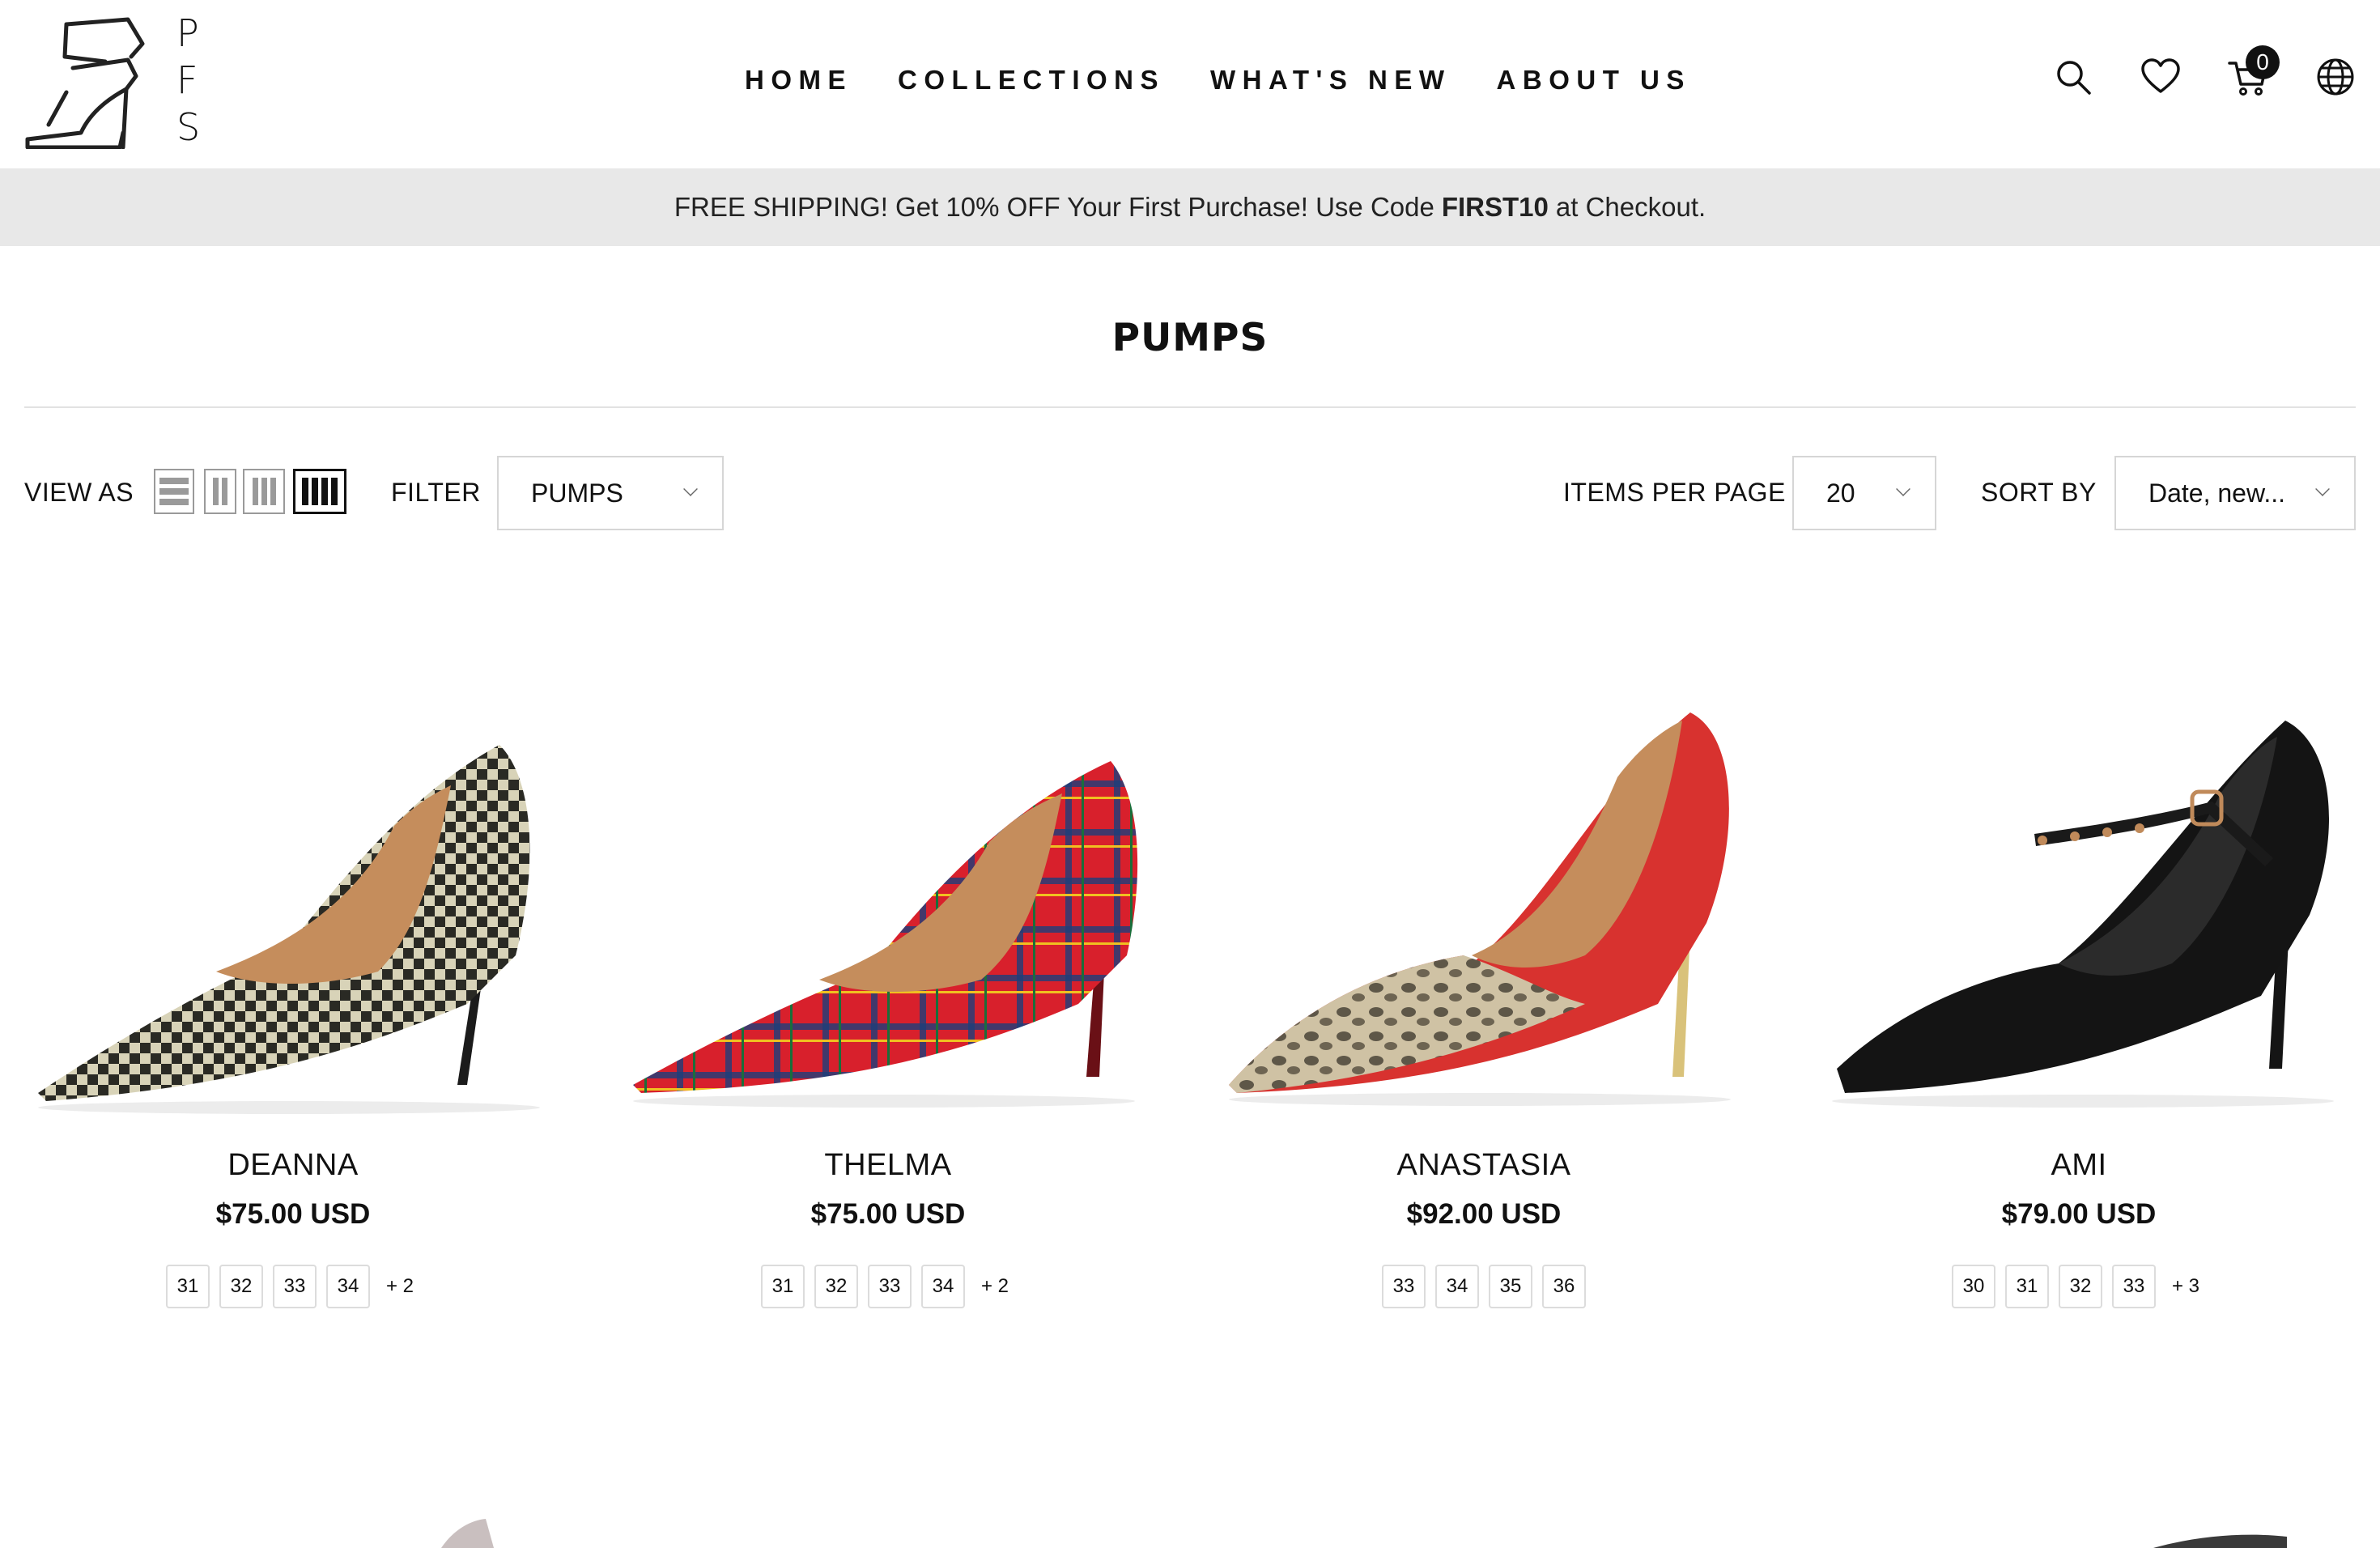 The image size is (2380, 1548). I want to click on promo-text-end: at Checkout., so click(1630, 207).